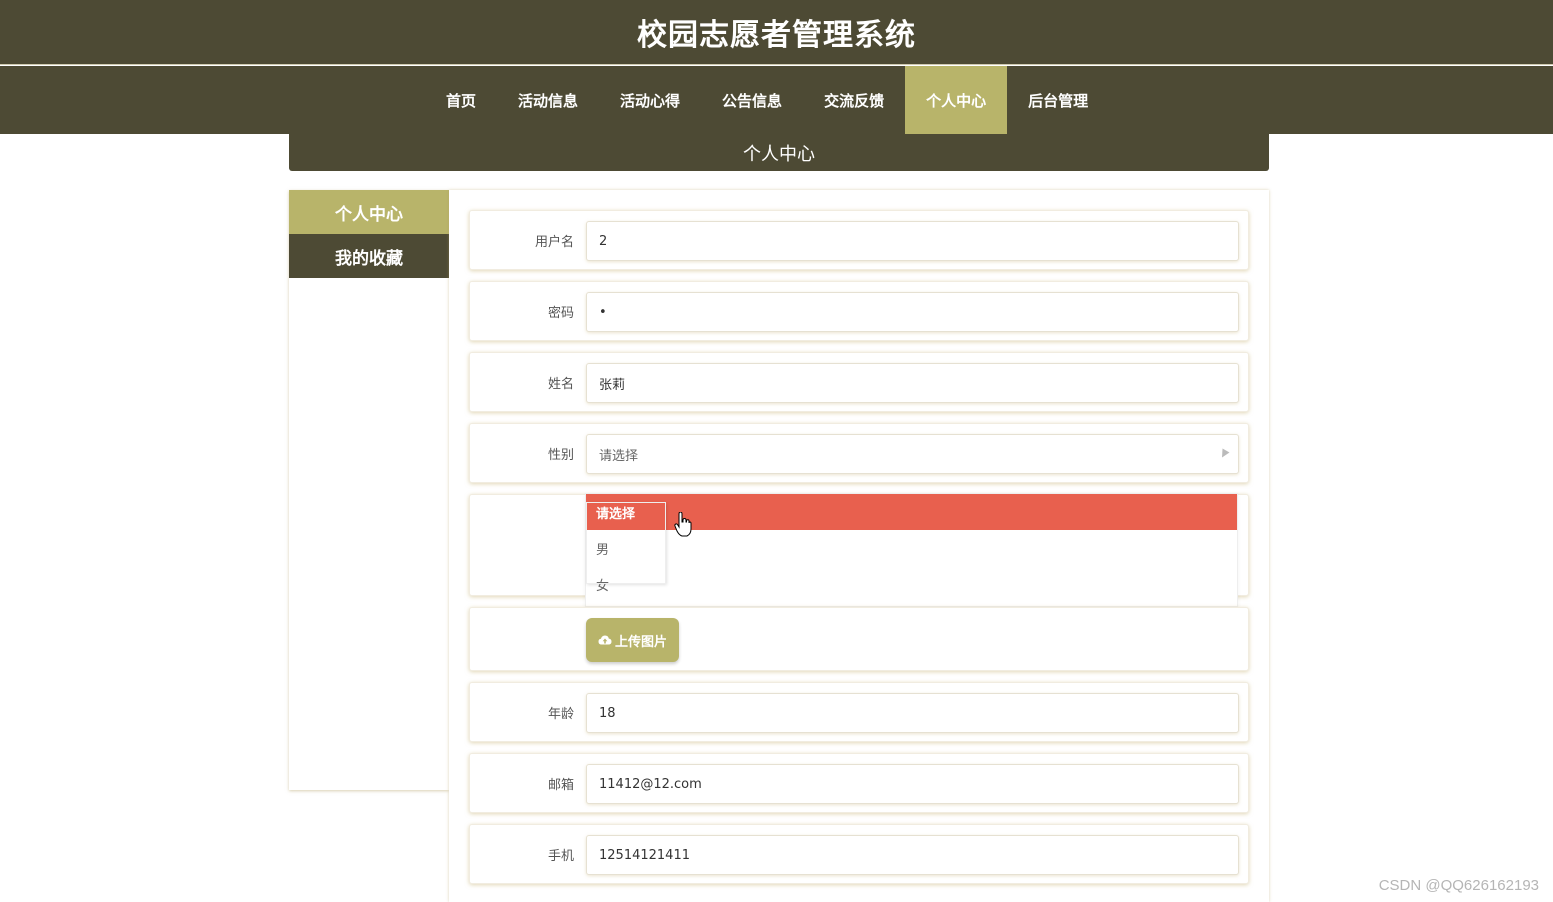  Describe the element at coordinates (560, 714) in the screenshot. I see `age-label: 年龄` at that location.